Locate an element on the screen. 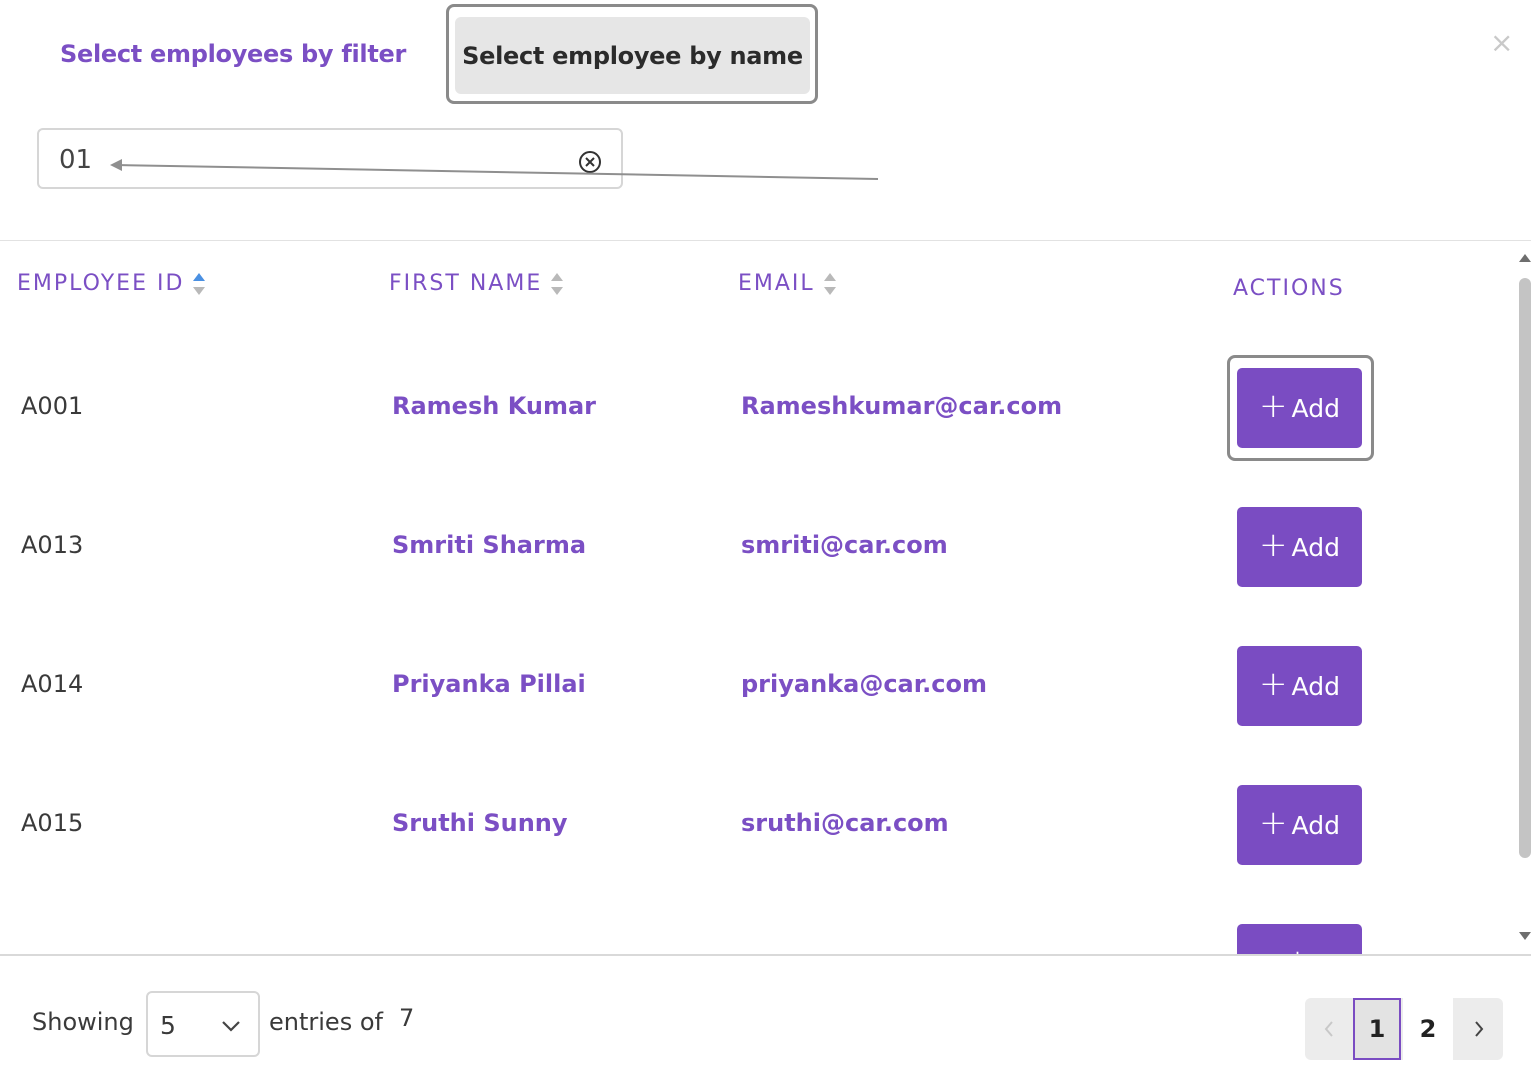 Image resolution: width=1531 pixels, height=1089 pixels. chevron-down-icon is located at coordinates (231, 1026).